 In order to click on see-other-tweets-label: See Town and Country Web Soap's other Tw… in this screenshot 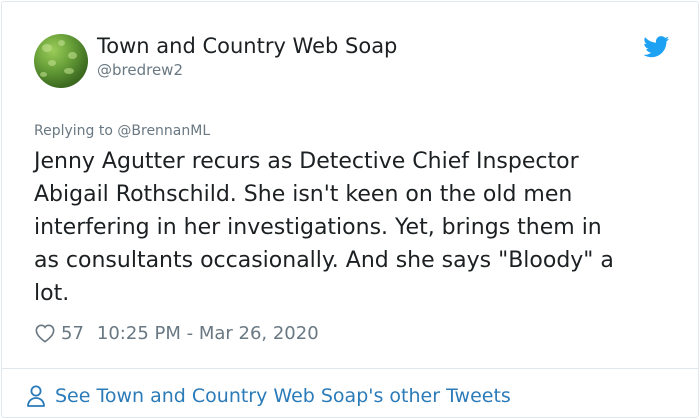, I will do `click(283, 396)`.